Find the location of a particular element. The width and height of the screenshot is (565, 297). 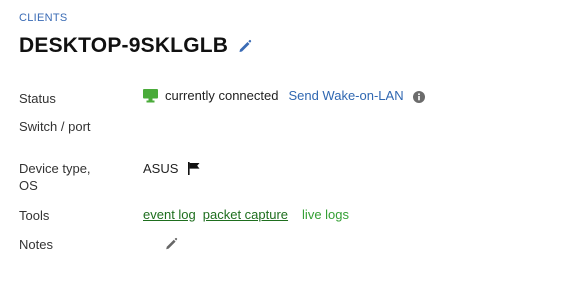

device-type-label: Device type, OS is located at coordinates (55, 177).